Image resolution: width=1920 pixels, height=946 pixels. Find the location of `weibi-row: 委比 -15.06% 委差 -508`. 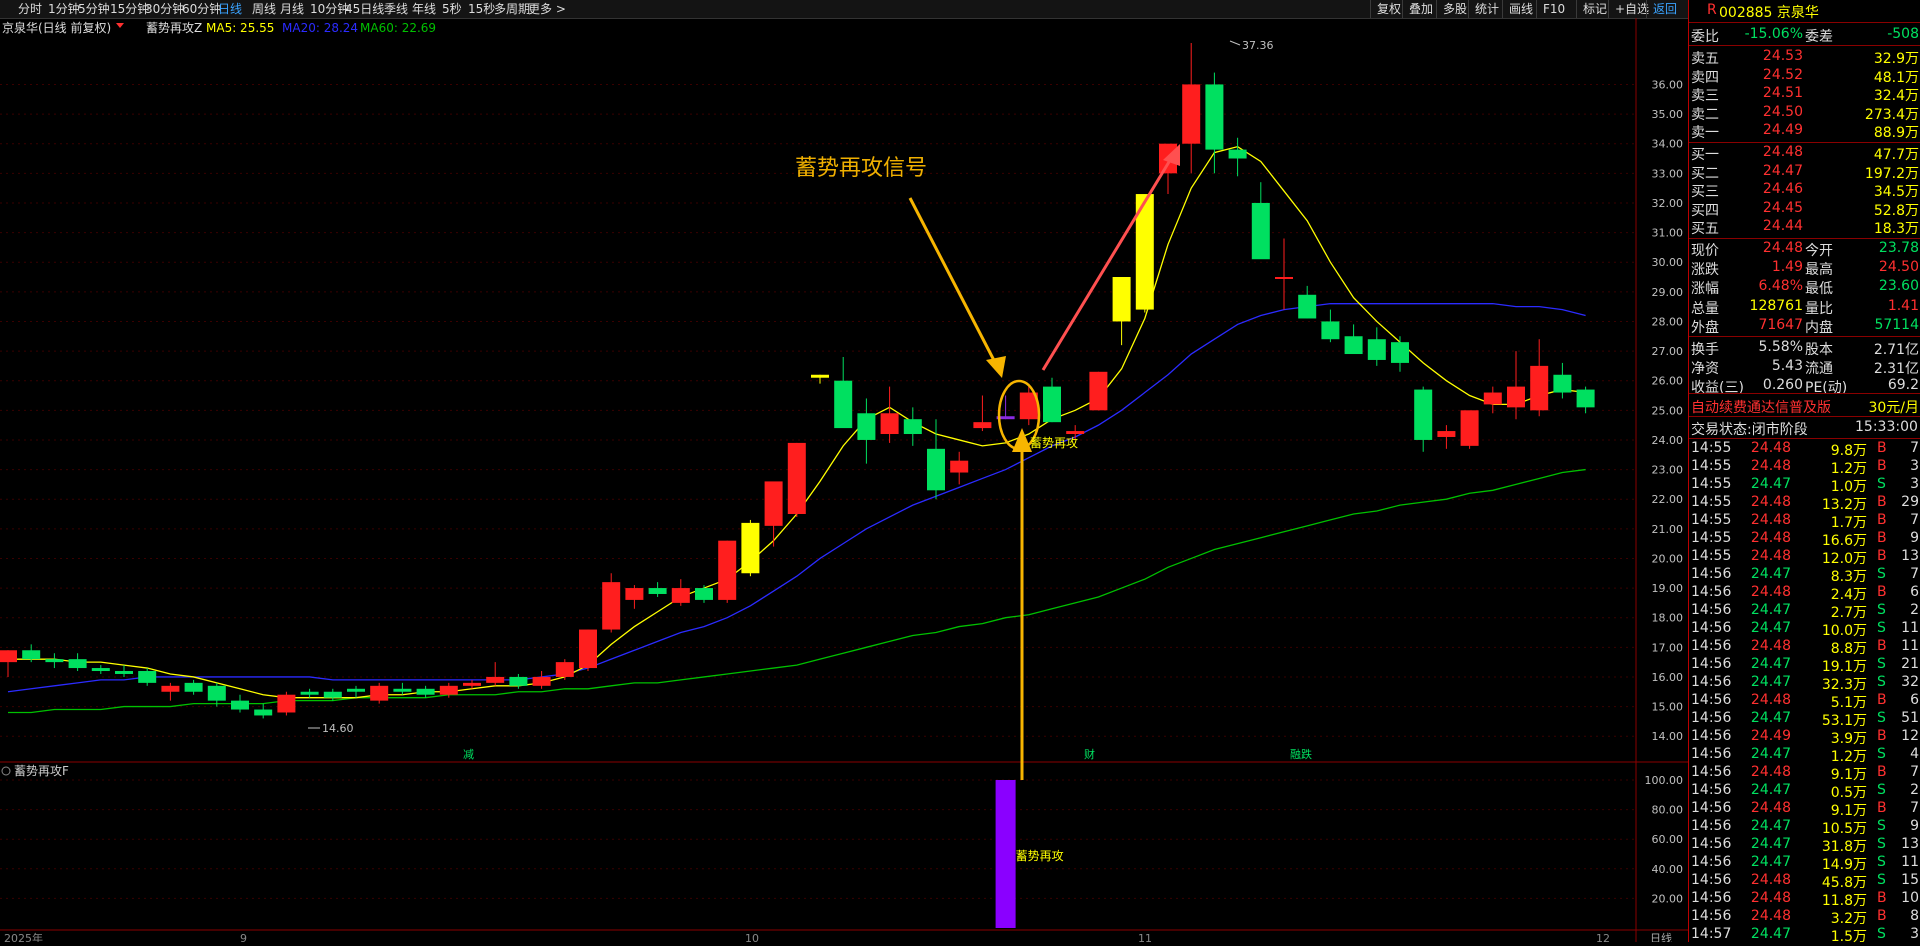

weibi-row: 委比 -15.06% 委差 -508 is located at coordinates (1804, 35).